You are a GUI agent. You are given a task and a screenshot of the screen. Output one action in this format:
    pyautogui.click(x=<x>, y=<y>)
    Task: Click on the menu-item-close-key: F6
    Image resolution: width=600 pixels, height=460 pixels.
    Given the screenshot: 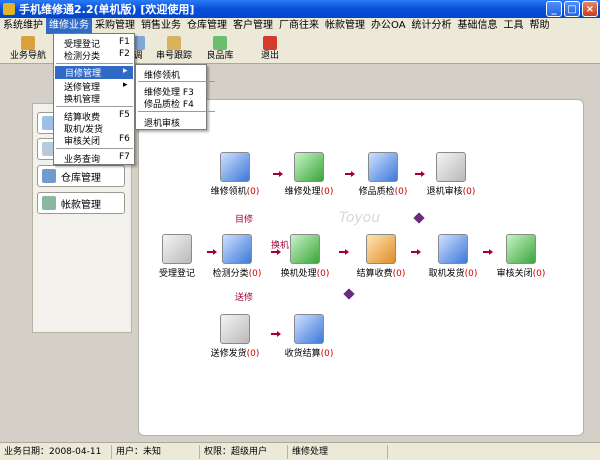 What is the action you would take?
    pyautogui.click(x=124, y=139)
    